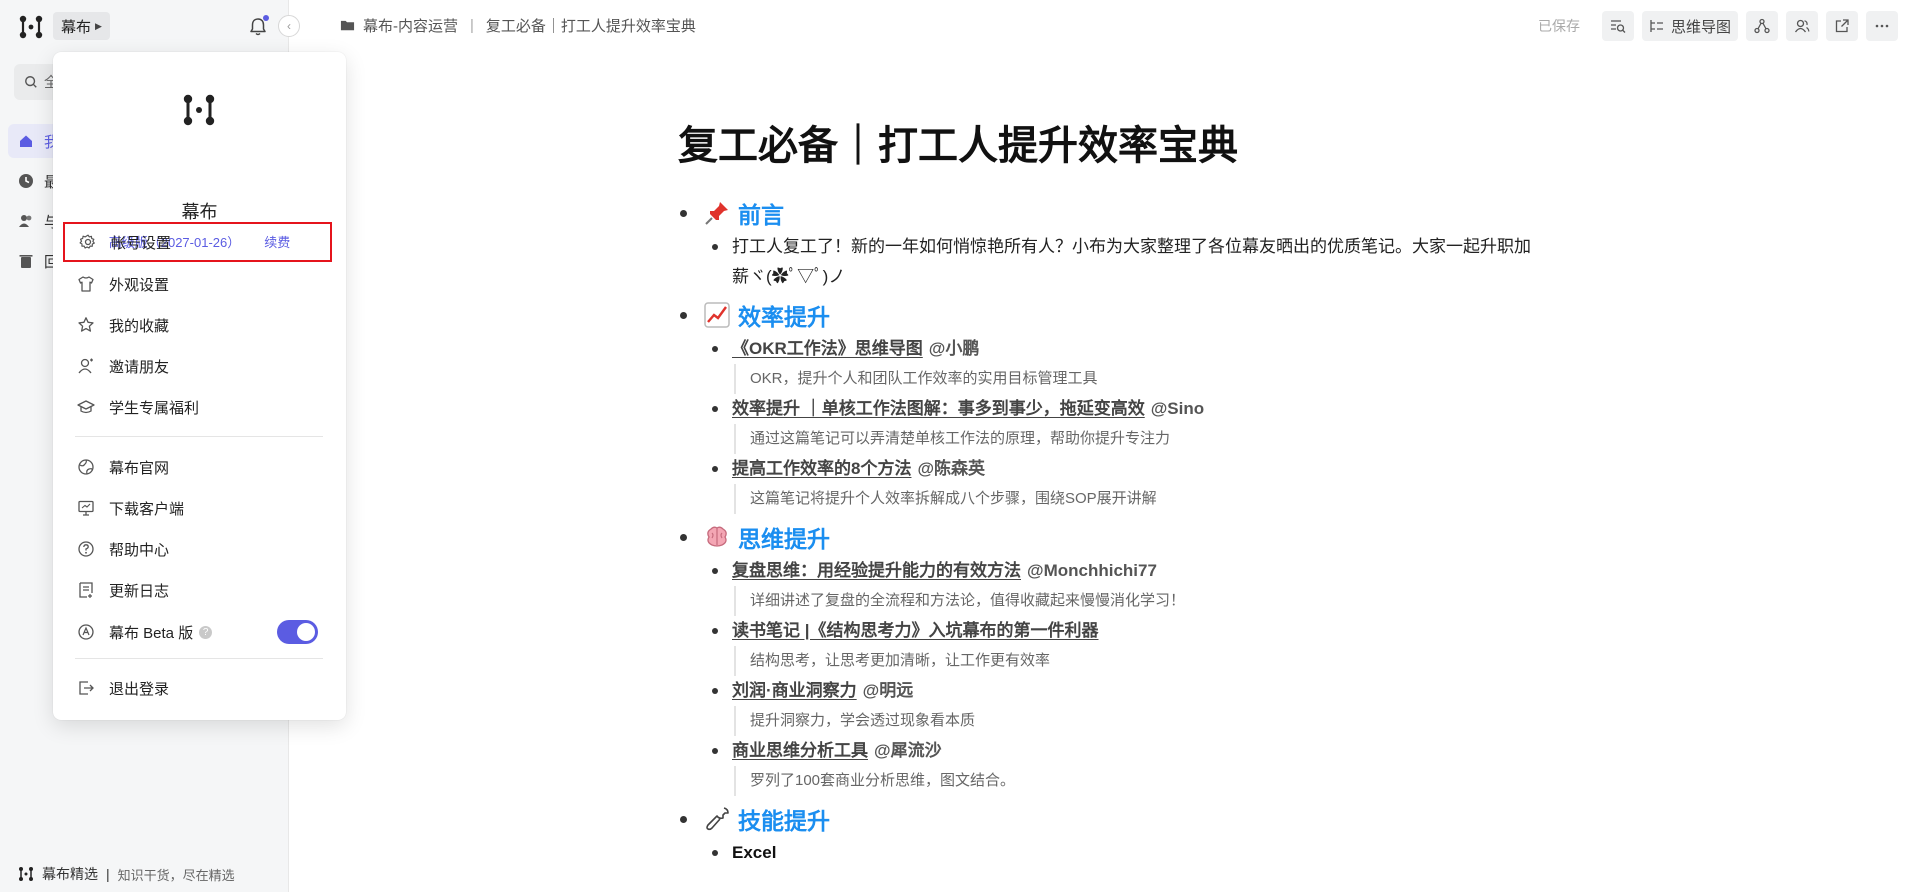  I want to click on entry-author: @陈森英, so click(951, 468).